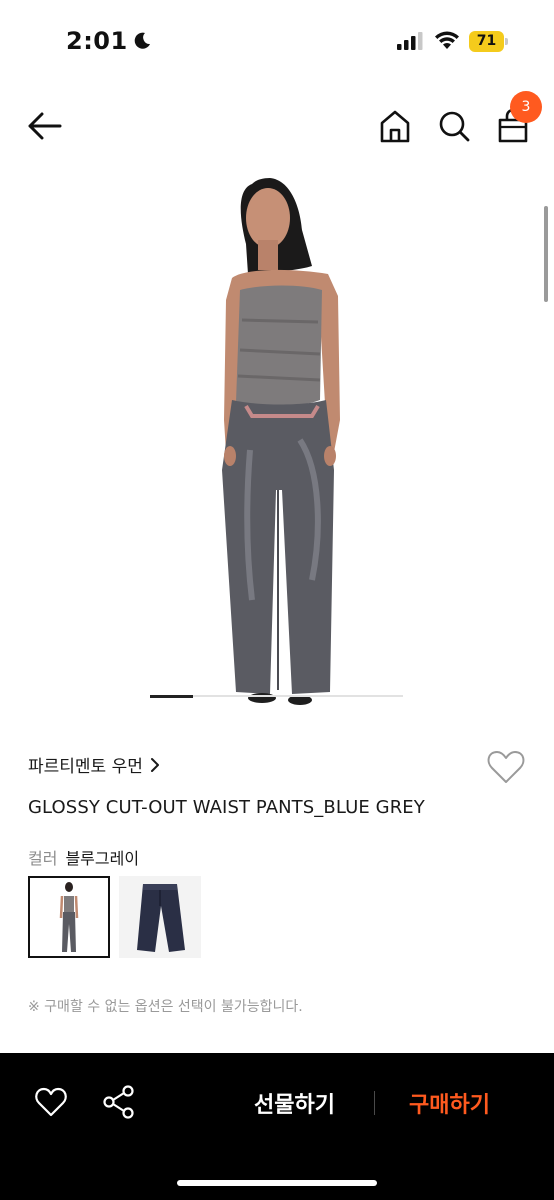  What do you see at coordinates (374, 1103) in the screenshot?
I see `action-divider` at bounding box center [374, 1103].